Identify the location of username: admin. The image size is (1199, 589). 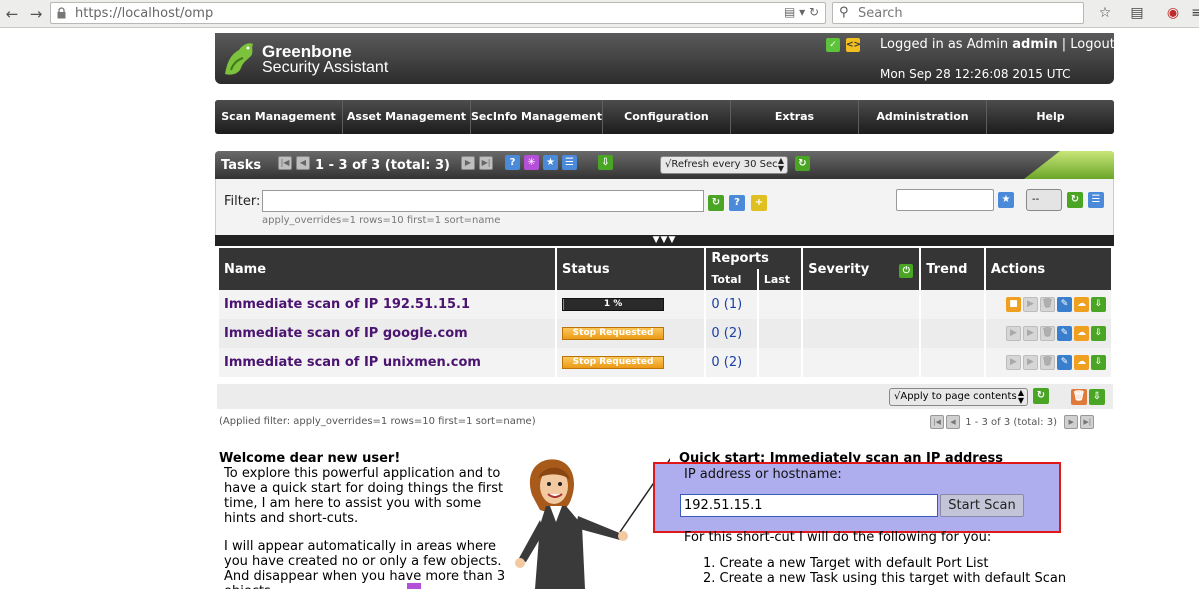
(1034, 44).